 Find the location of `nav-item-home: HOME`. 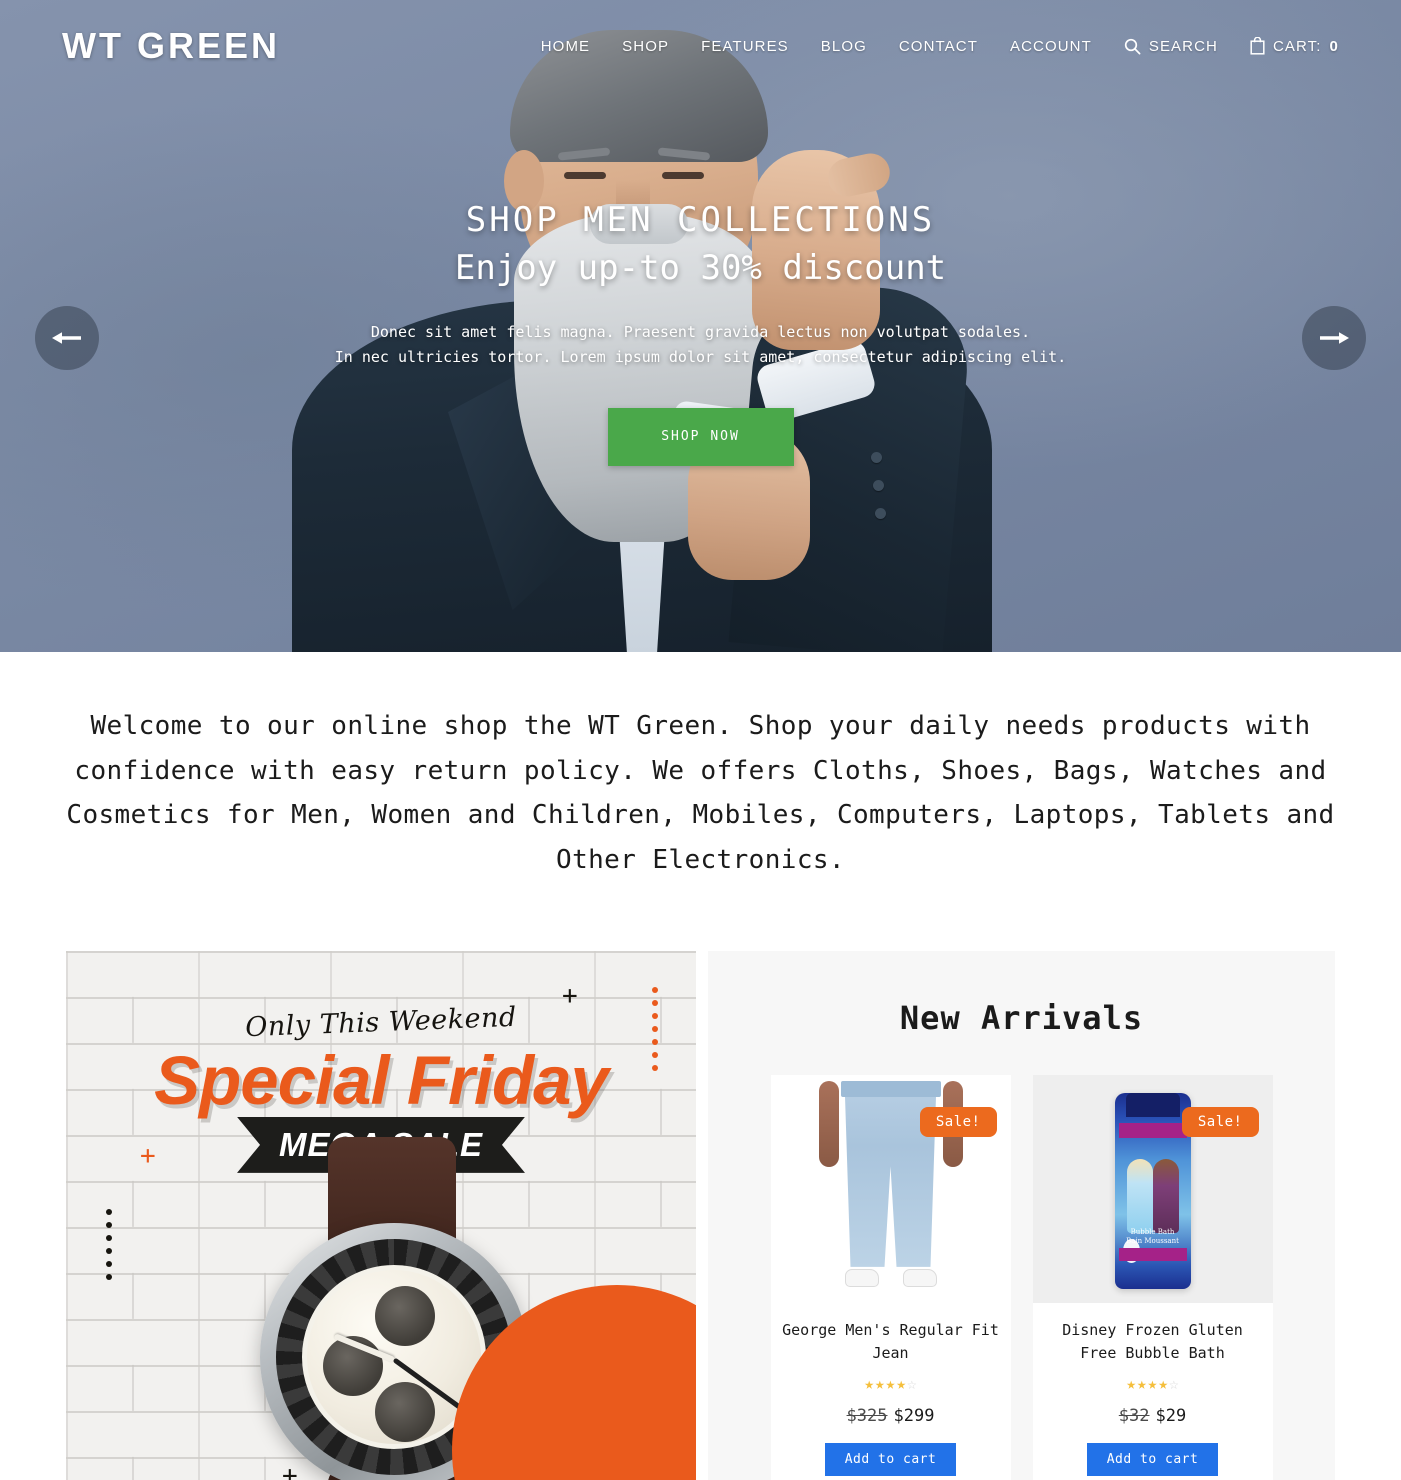

nav-item-home: HOME is located at coordinates (565, 46).